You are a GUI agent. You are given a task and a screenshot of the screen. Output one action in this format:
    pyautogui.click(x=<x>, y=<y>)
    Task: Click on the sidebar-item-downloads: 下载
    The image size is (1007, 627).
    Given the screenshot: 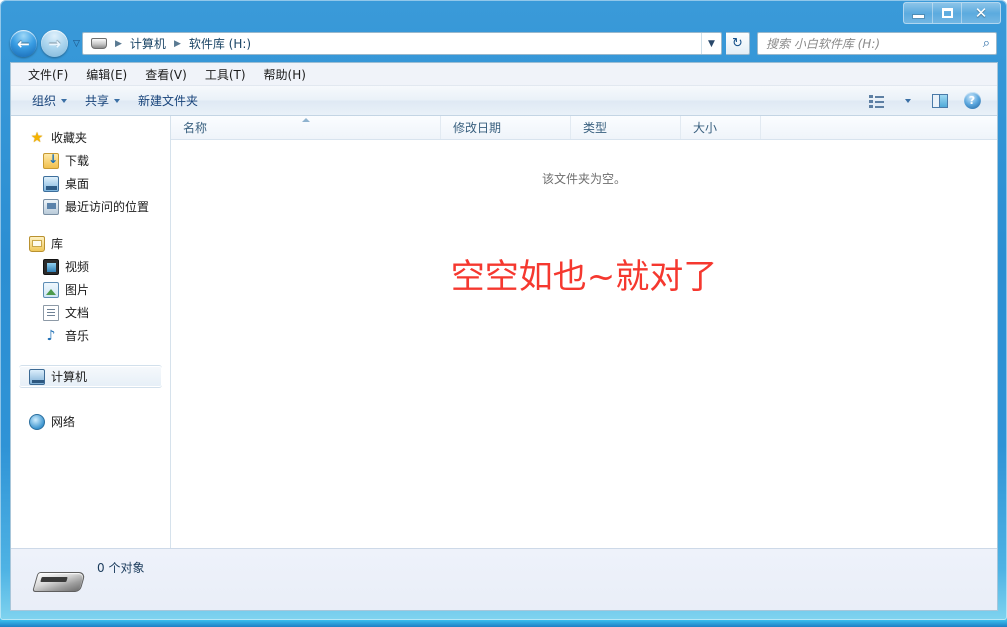 What is the action you would take?
    pyautogui.click(x=90, y=160)
    